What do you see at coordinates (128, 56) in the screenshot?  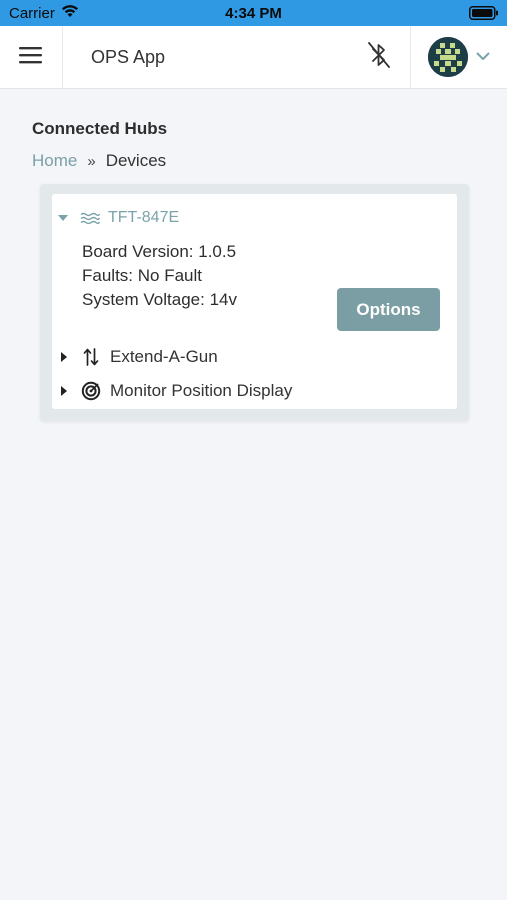 I see `app-title: OPS App` at bounding box center [128, 56].